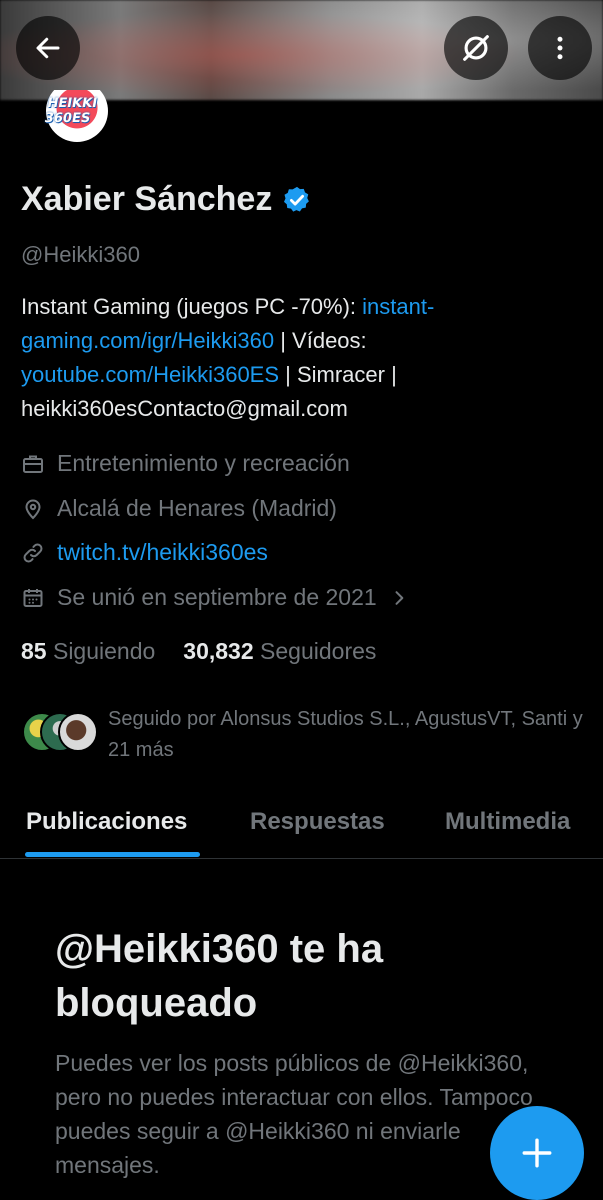  Describe the element at coordinates (203, 463) in the screenshot. I see `category-label: Entretenimiento y recreación` at that location.